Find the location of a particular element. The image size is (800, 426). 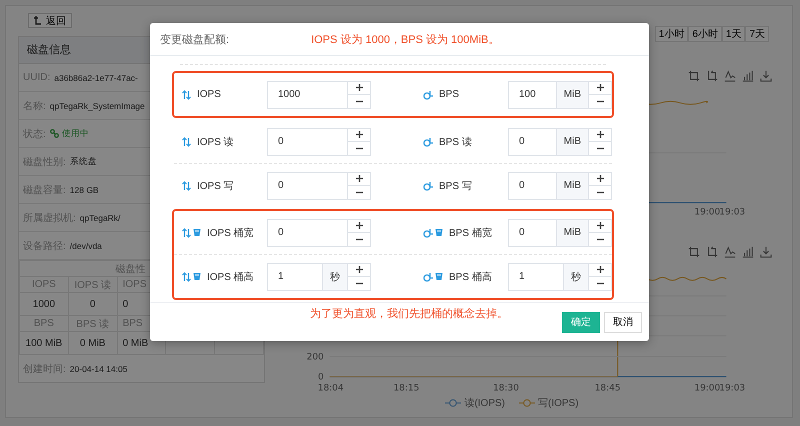

time-range-tab: 7天 is located at coordinates (757, 34).